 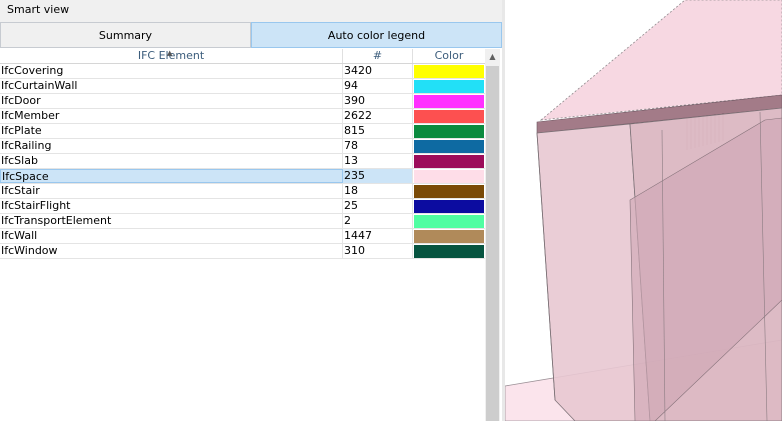 What do you see at coordinates (378, 221) in the screenshot?
I see `count-cell: 2` at bounding box center [378, 221].